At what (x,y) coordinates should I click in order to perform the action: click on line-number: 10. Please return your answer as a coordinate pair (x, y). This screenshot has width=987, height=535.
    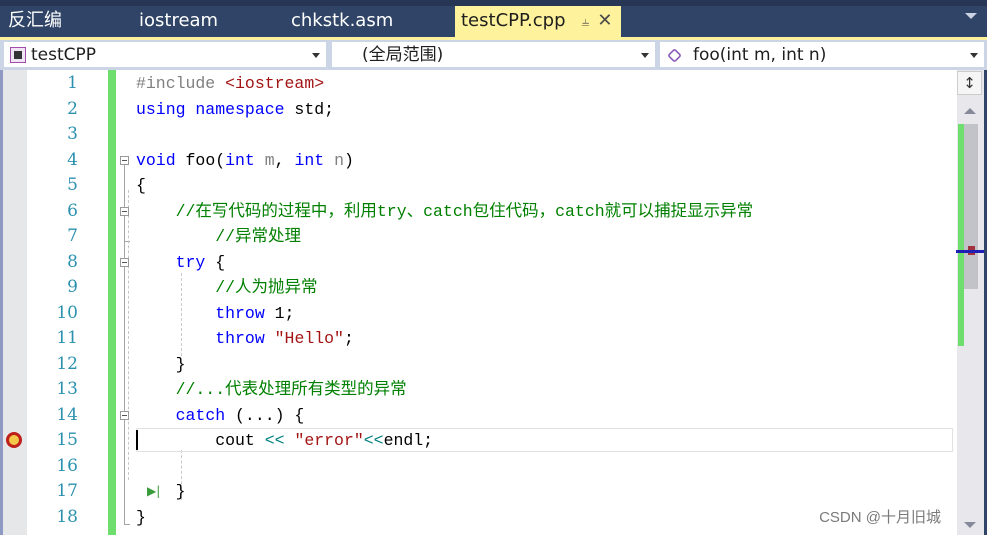
    Looking at the image, I should click on (67, 313).